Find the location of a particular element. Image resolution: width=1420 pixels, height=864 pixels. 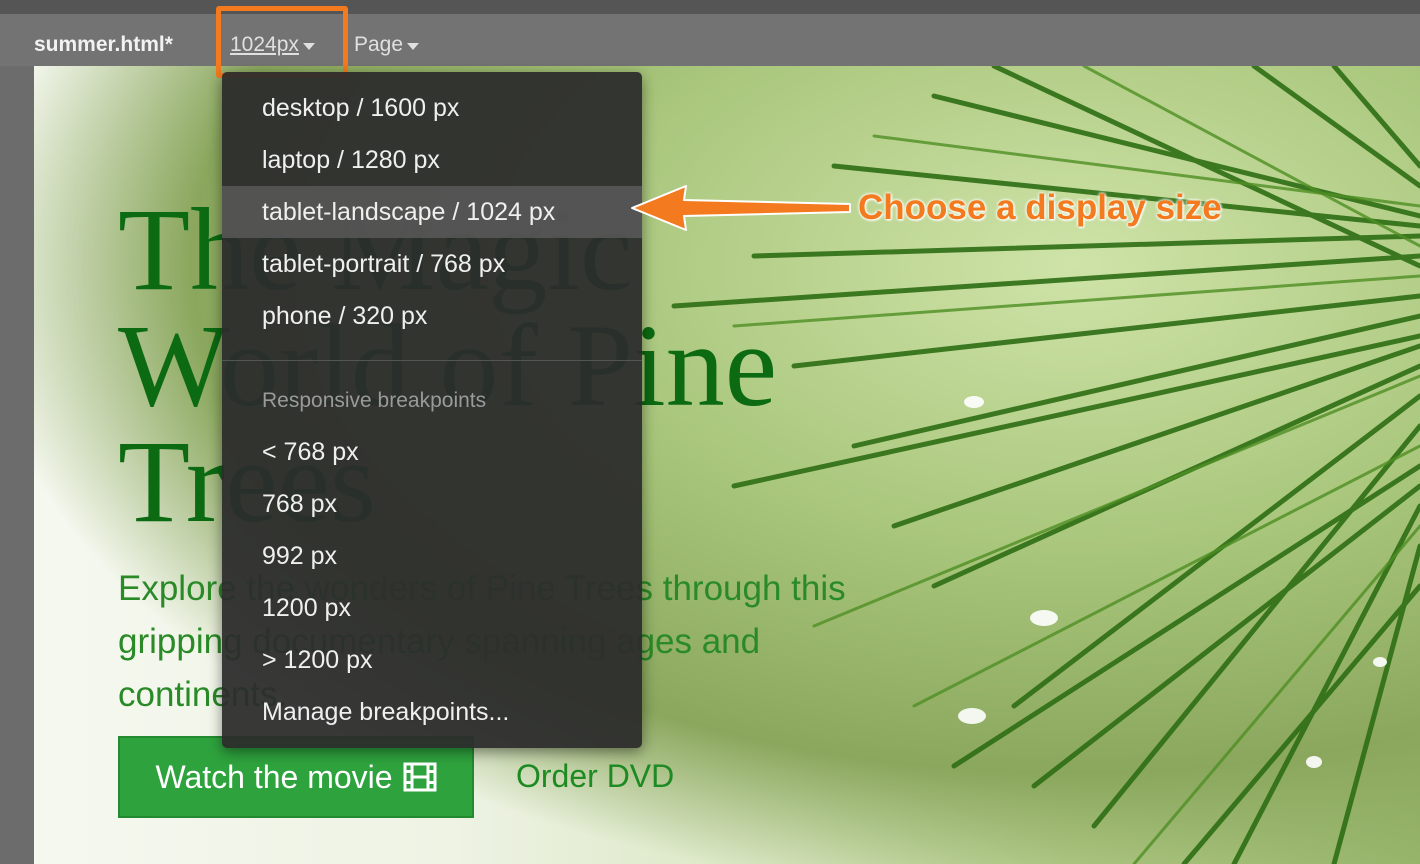

menu-item-laptop: laptop / 1280 px is located at coordinates (432, 160).